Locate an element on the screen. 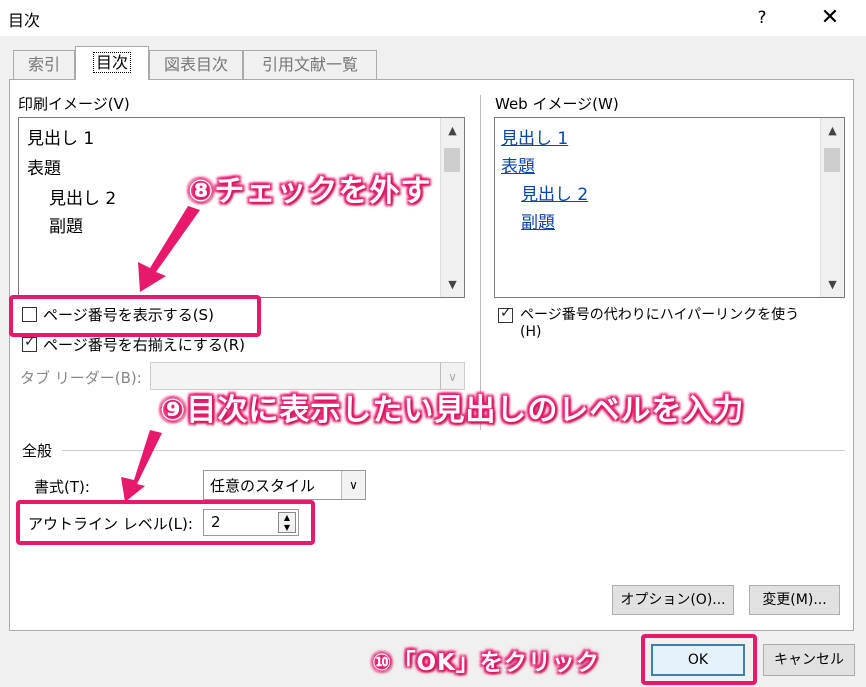 The width and height of the screenshot is (866, 687). arrow-to-outline-level-icon is located at coordinates (141, 466).